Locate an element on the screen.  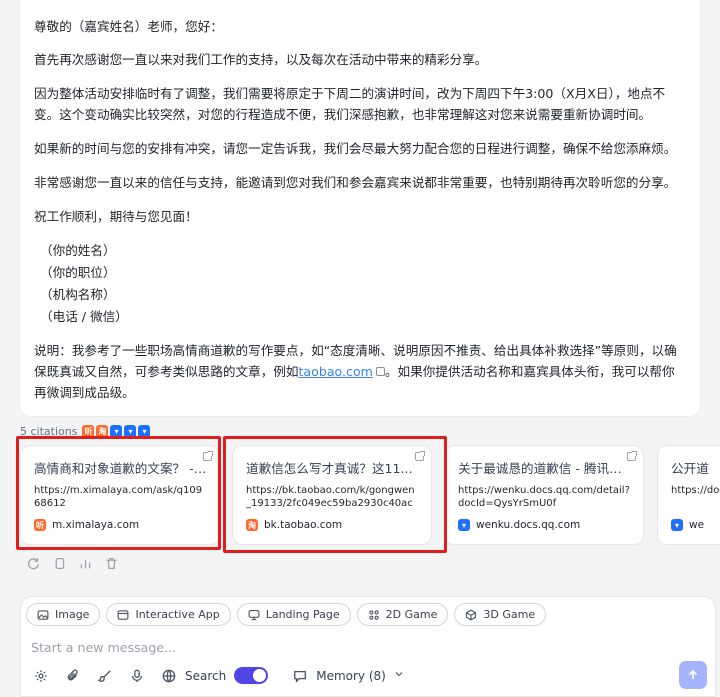
settings-icon is located at coordinates (41, 676).